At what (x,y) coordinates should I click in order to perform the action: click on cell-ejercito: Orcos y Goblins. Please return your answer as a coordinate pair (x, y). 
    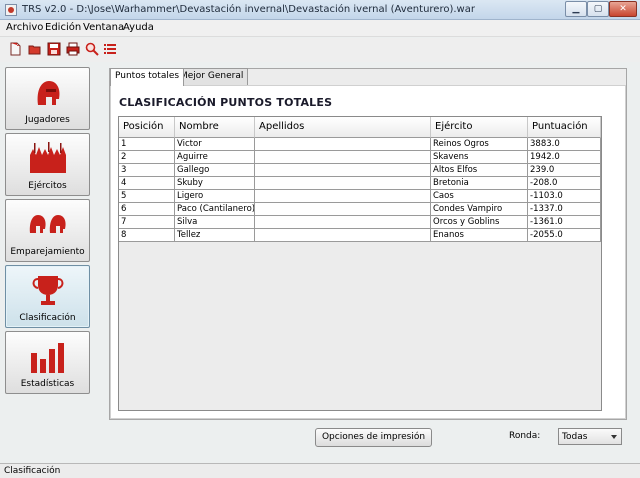
    Looking at the image, I should click on (479, 222).